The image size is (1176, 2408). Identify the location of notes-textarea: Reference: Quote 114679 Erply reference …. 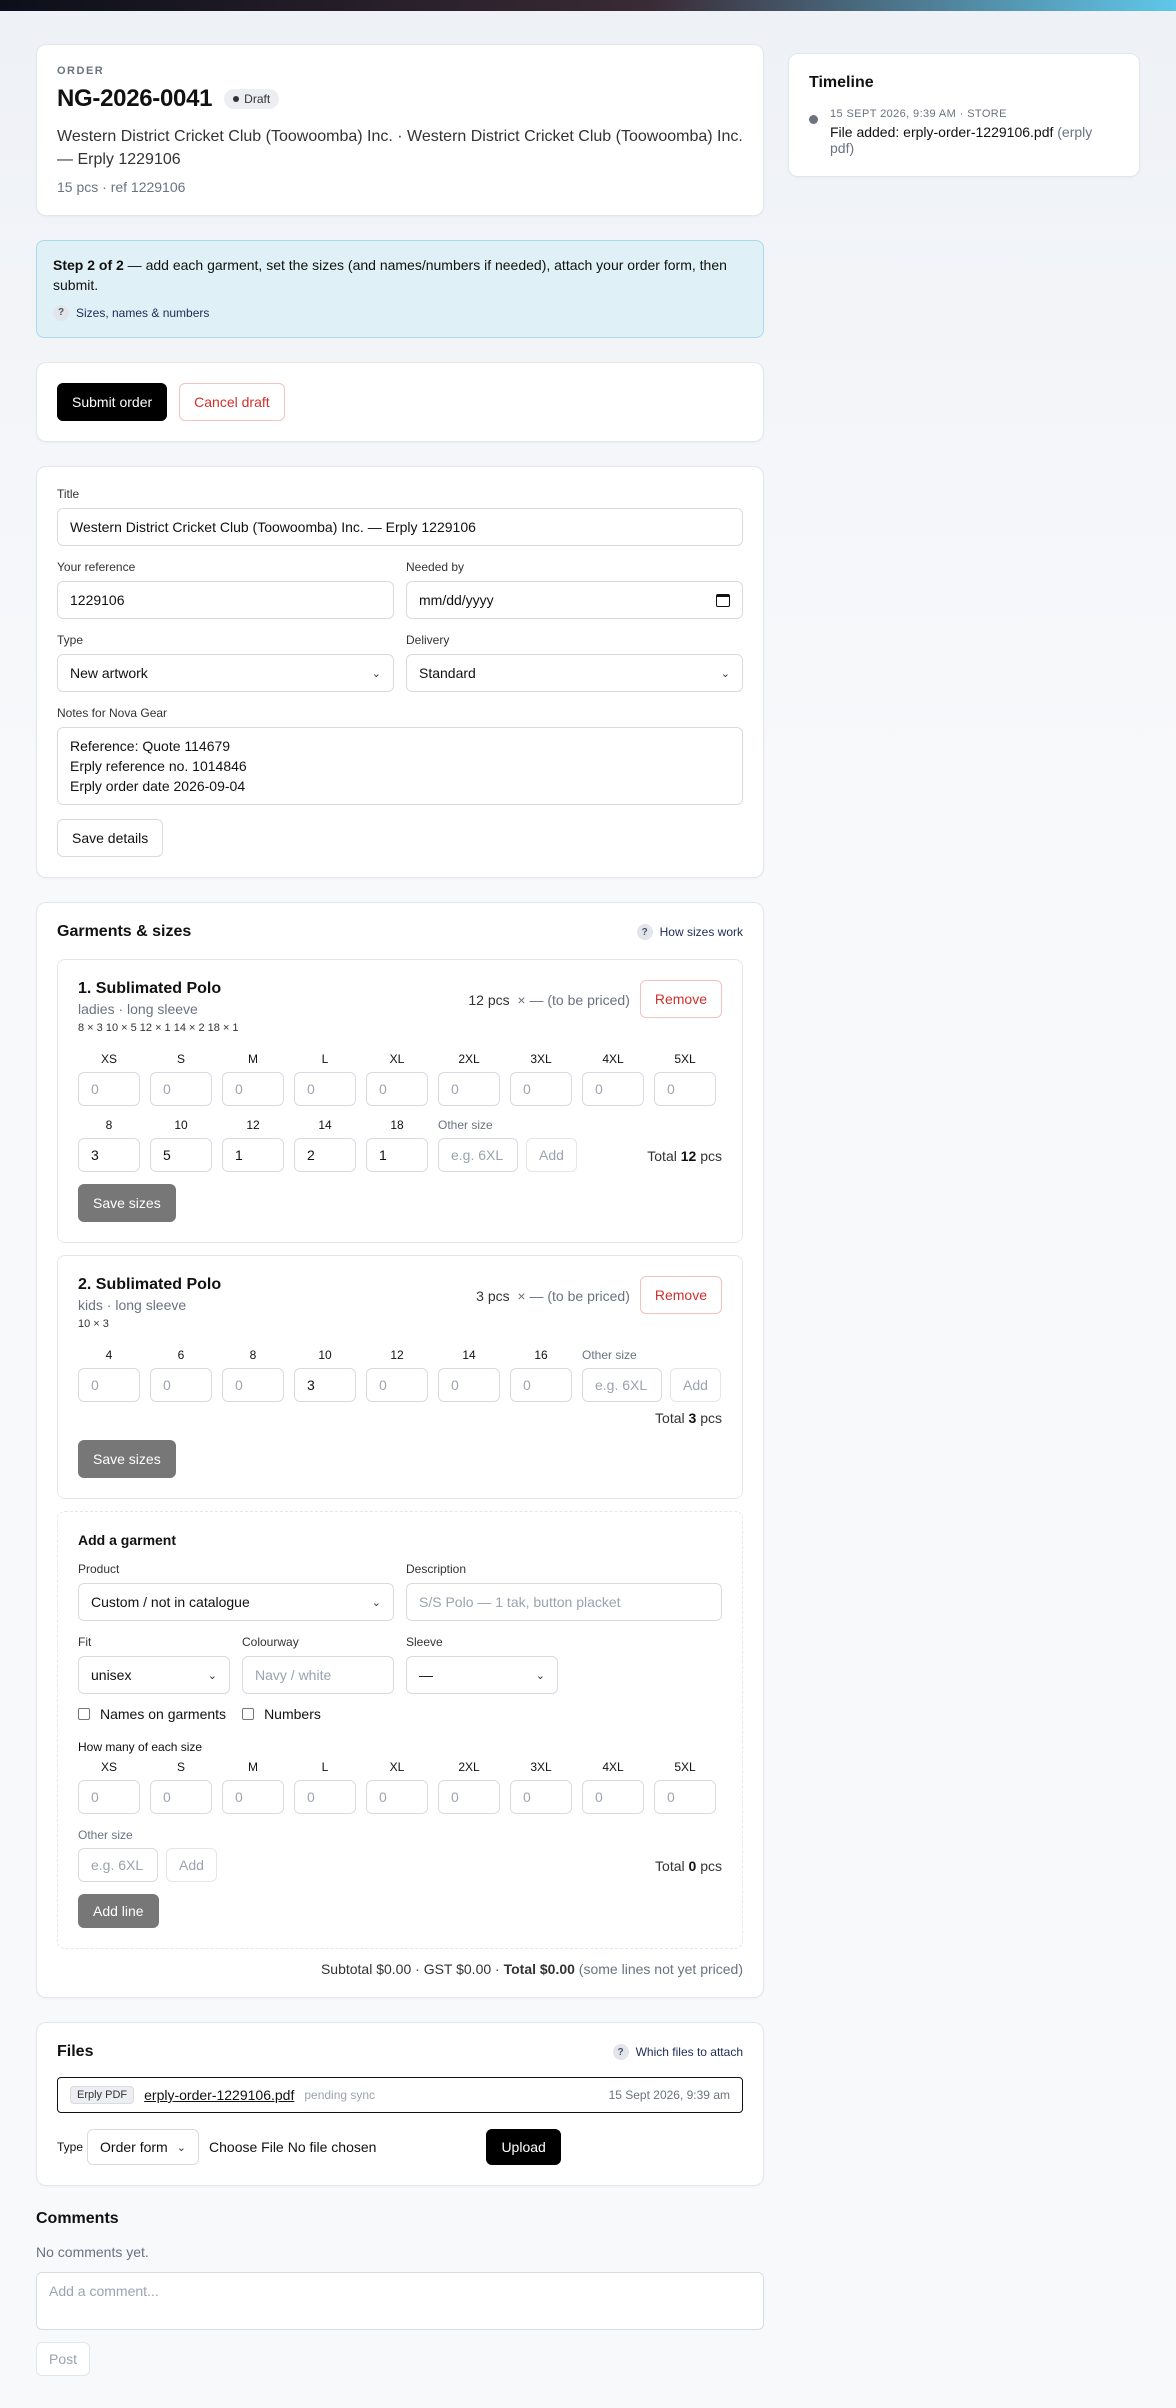
(400, 766).